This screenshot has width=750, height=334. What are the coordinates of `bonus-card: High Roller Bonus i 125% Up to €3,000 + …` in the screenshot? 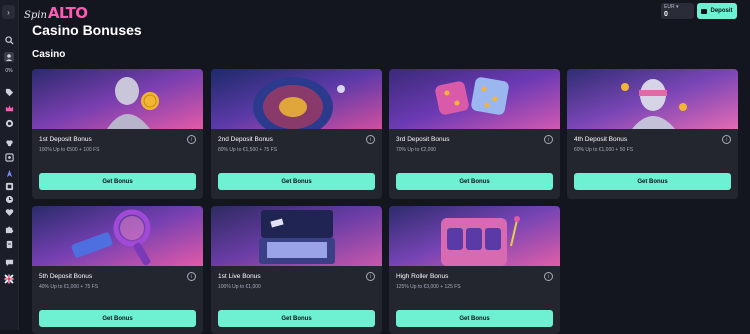 It's located at (474, 270).